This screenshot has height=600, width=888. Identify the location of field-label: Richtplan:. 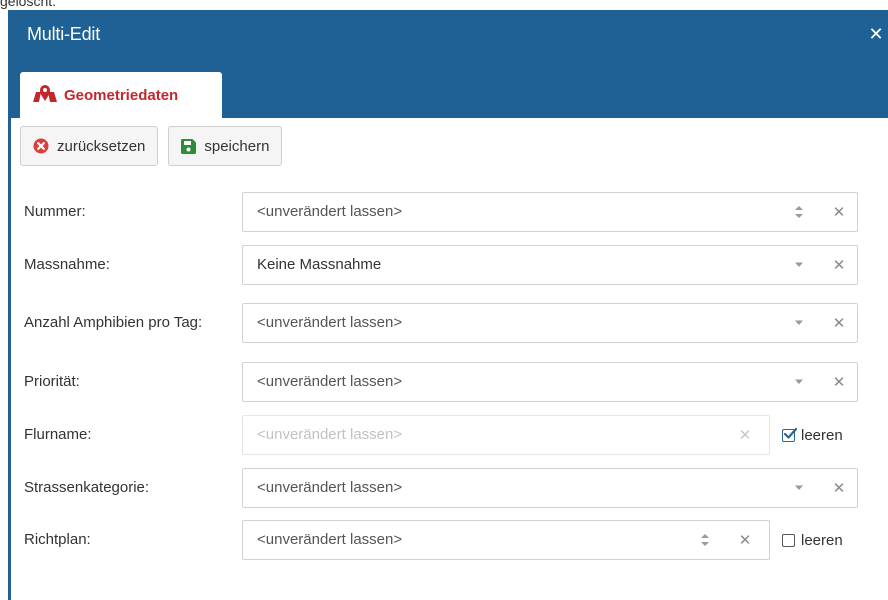
(57, 539).